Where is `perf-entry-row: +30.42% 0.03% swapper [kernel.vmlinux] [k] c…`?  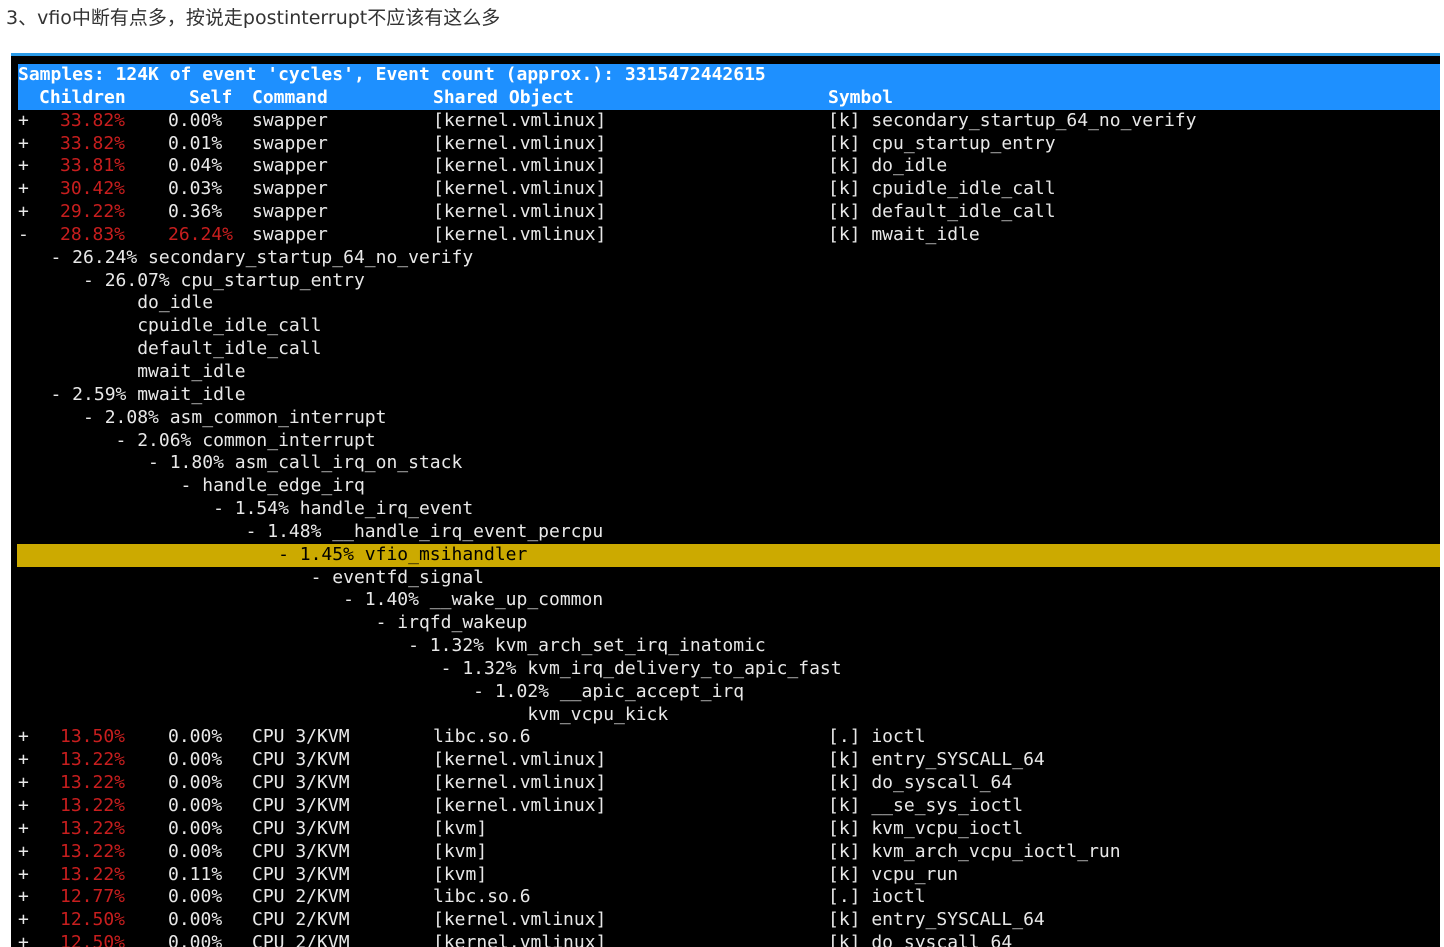
perf-entry-row: +30.42% 0.03% swapper [kernel.vmlinux] [k] c… is located at coordinates (729, 189).